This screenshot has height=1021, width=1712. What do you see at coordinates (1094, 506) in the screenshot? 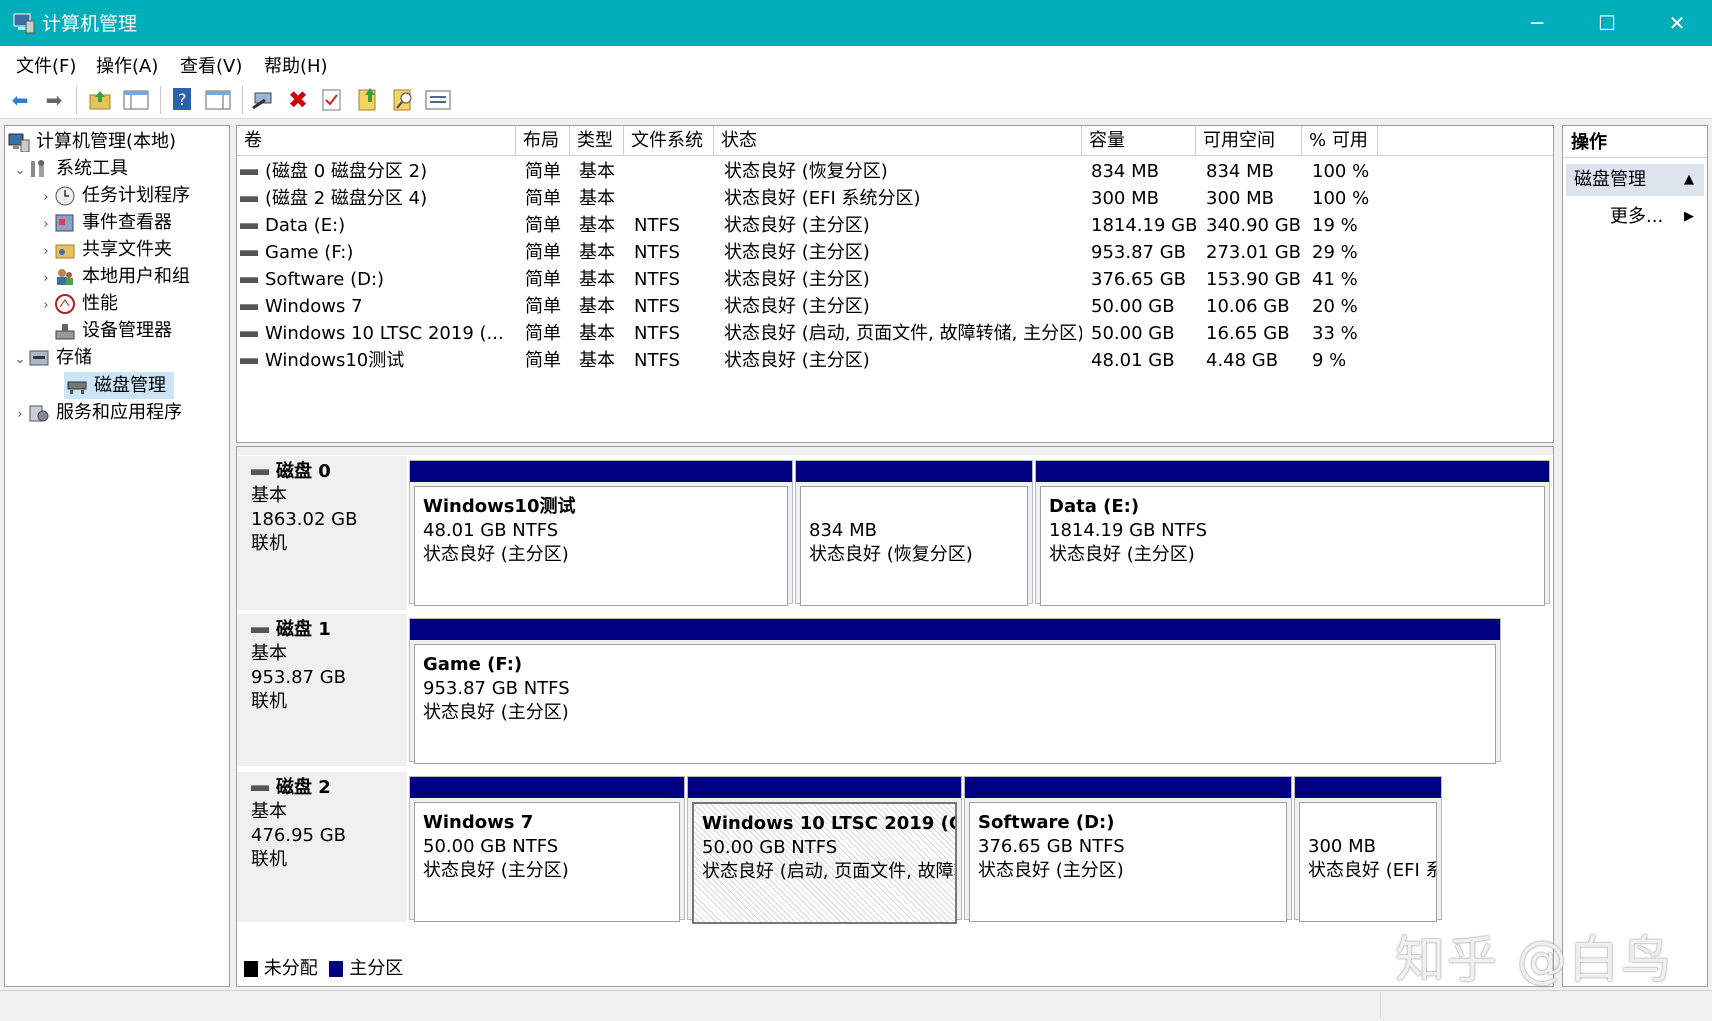
I see `partition-title: Data (E:)` at bounding box center [1094, 506].